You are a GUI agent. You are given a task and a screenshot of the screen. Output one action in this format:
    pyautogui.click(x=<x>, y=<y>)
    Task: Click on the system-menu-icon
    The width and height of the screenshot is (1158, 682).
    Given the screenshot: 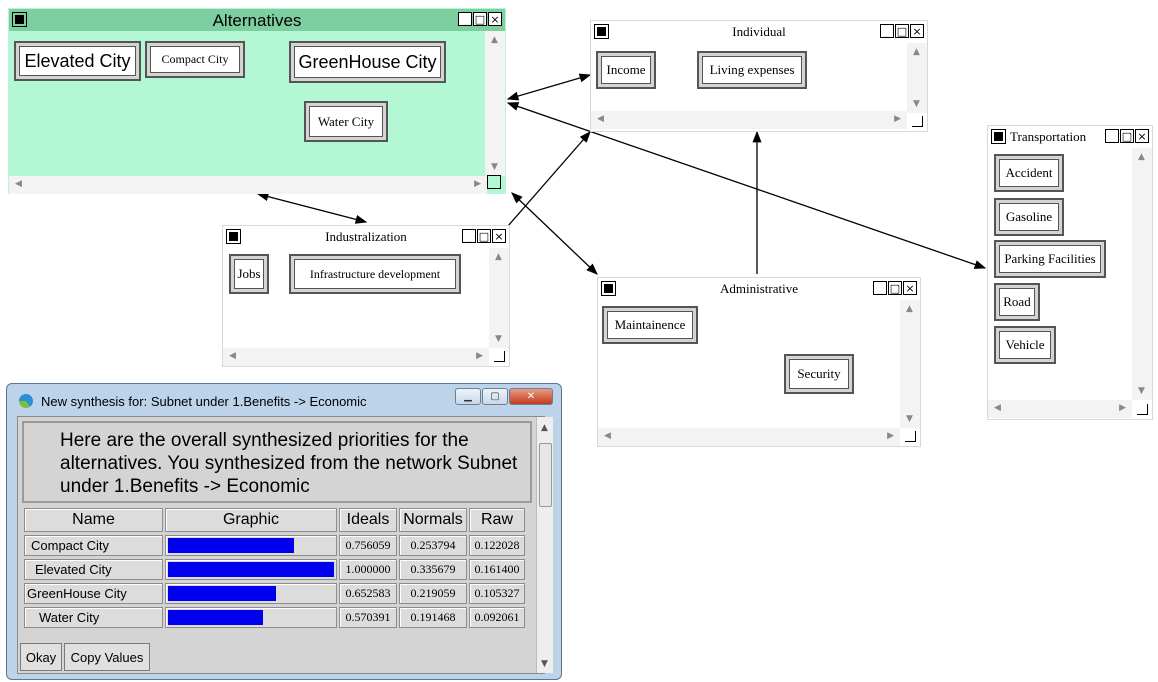 What is the action you would take?
    pyautogui.click(x=998, y=136)
    